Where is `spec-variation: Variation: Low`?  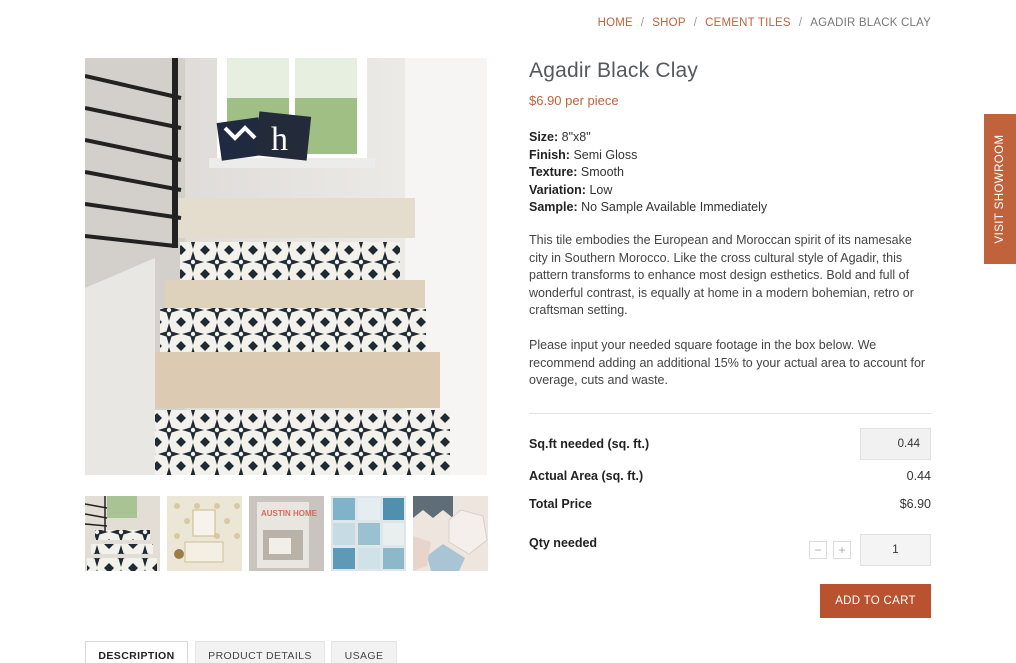
spec-variation: Variation: Low is located at coordinates (571, 189).